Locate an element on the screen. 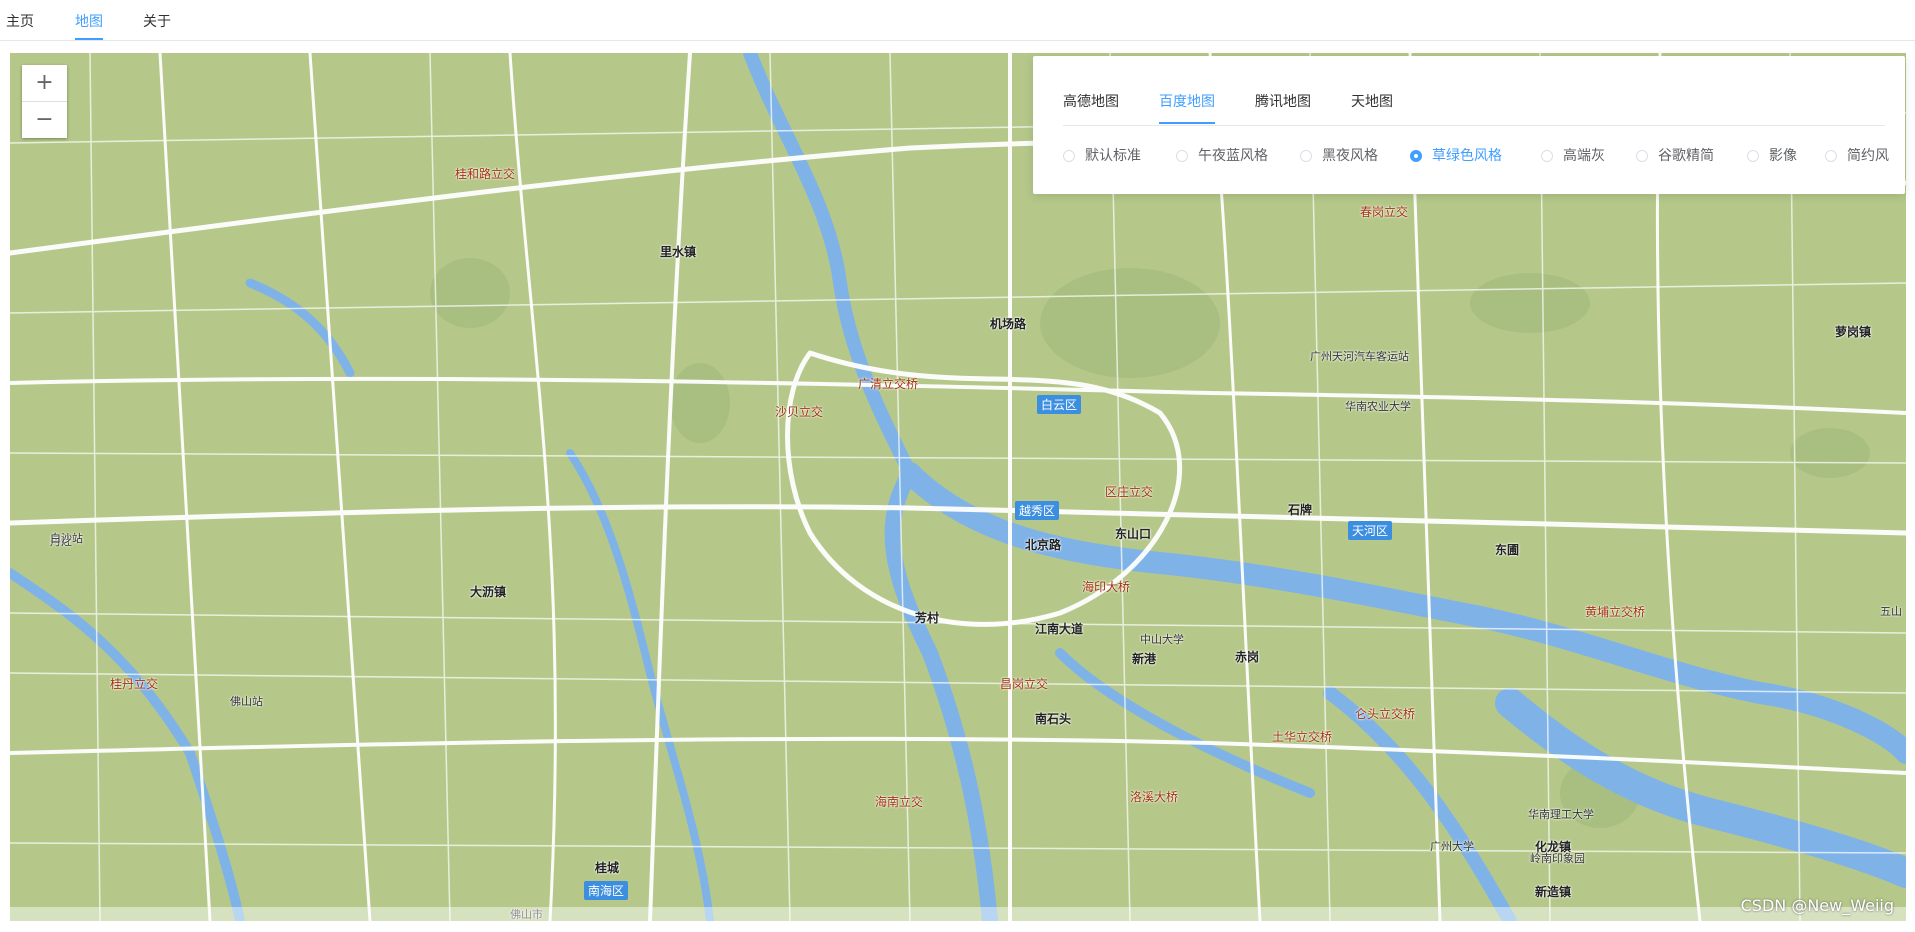 Image resolution: width=1915 pixels, height=932 pixels. tab-home: 主页 is located at coordinates (20, 21).